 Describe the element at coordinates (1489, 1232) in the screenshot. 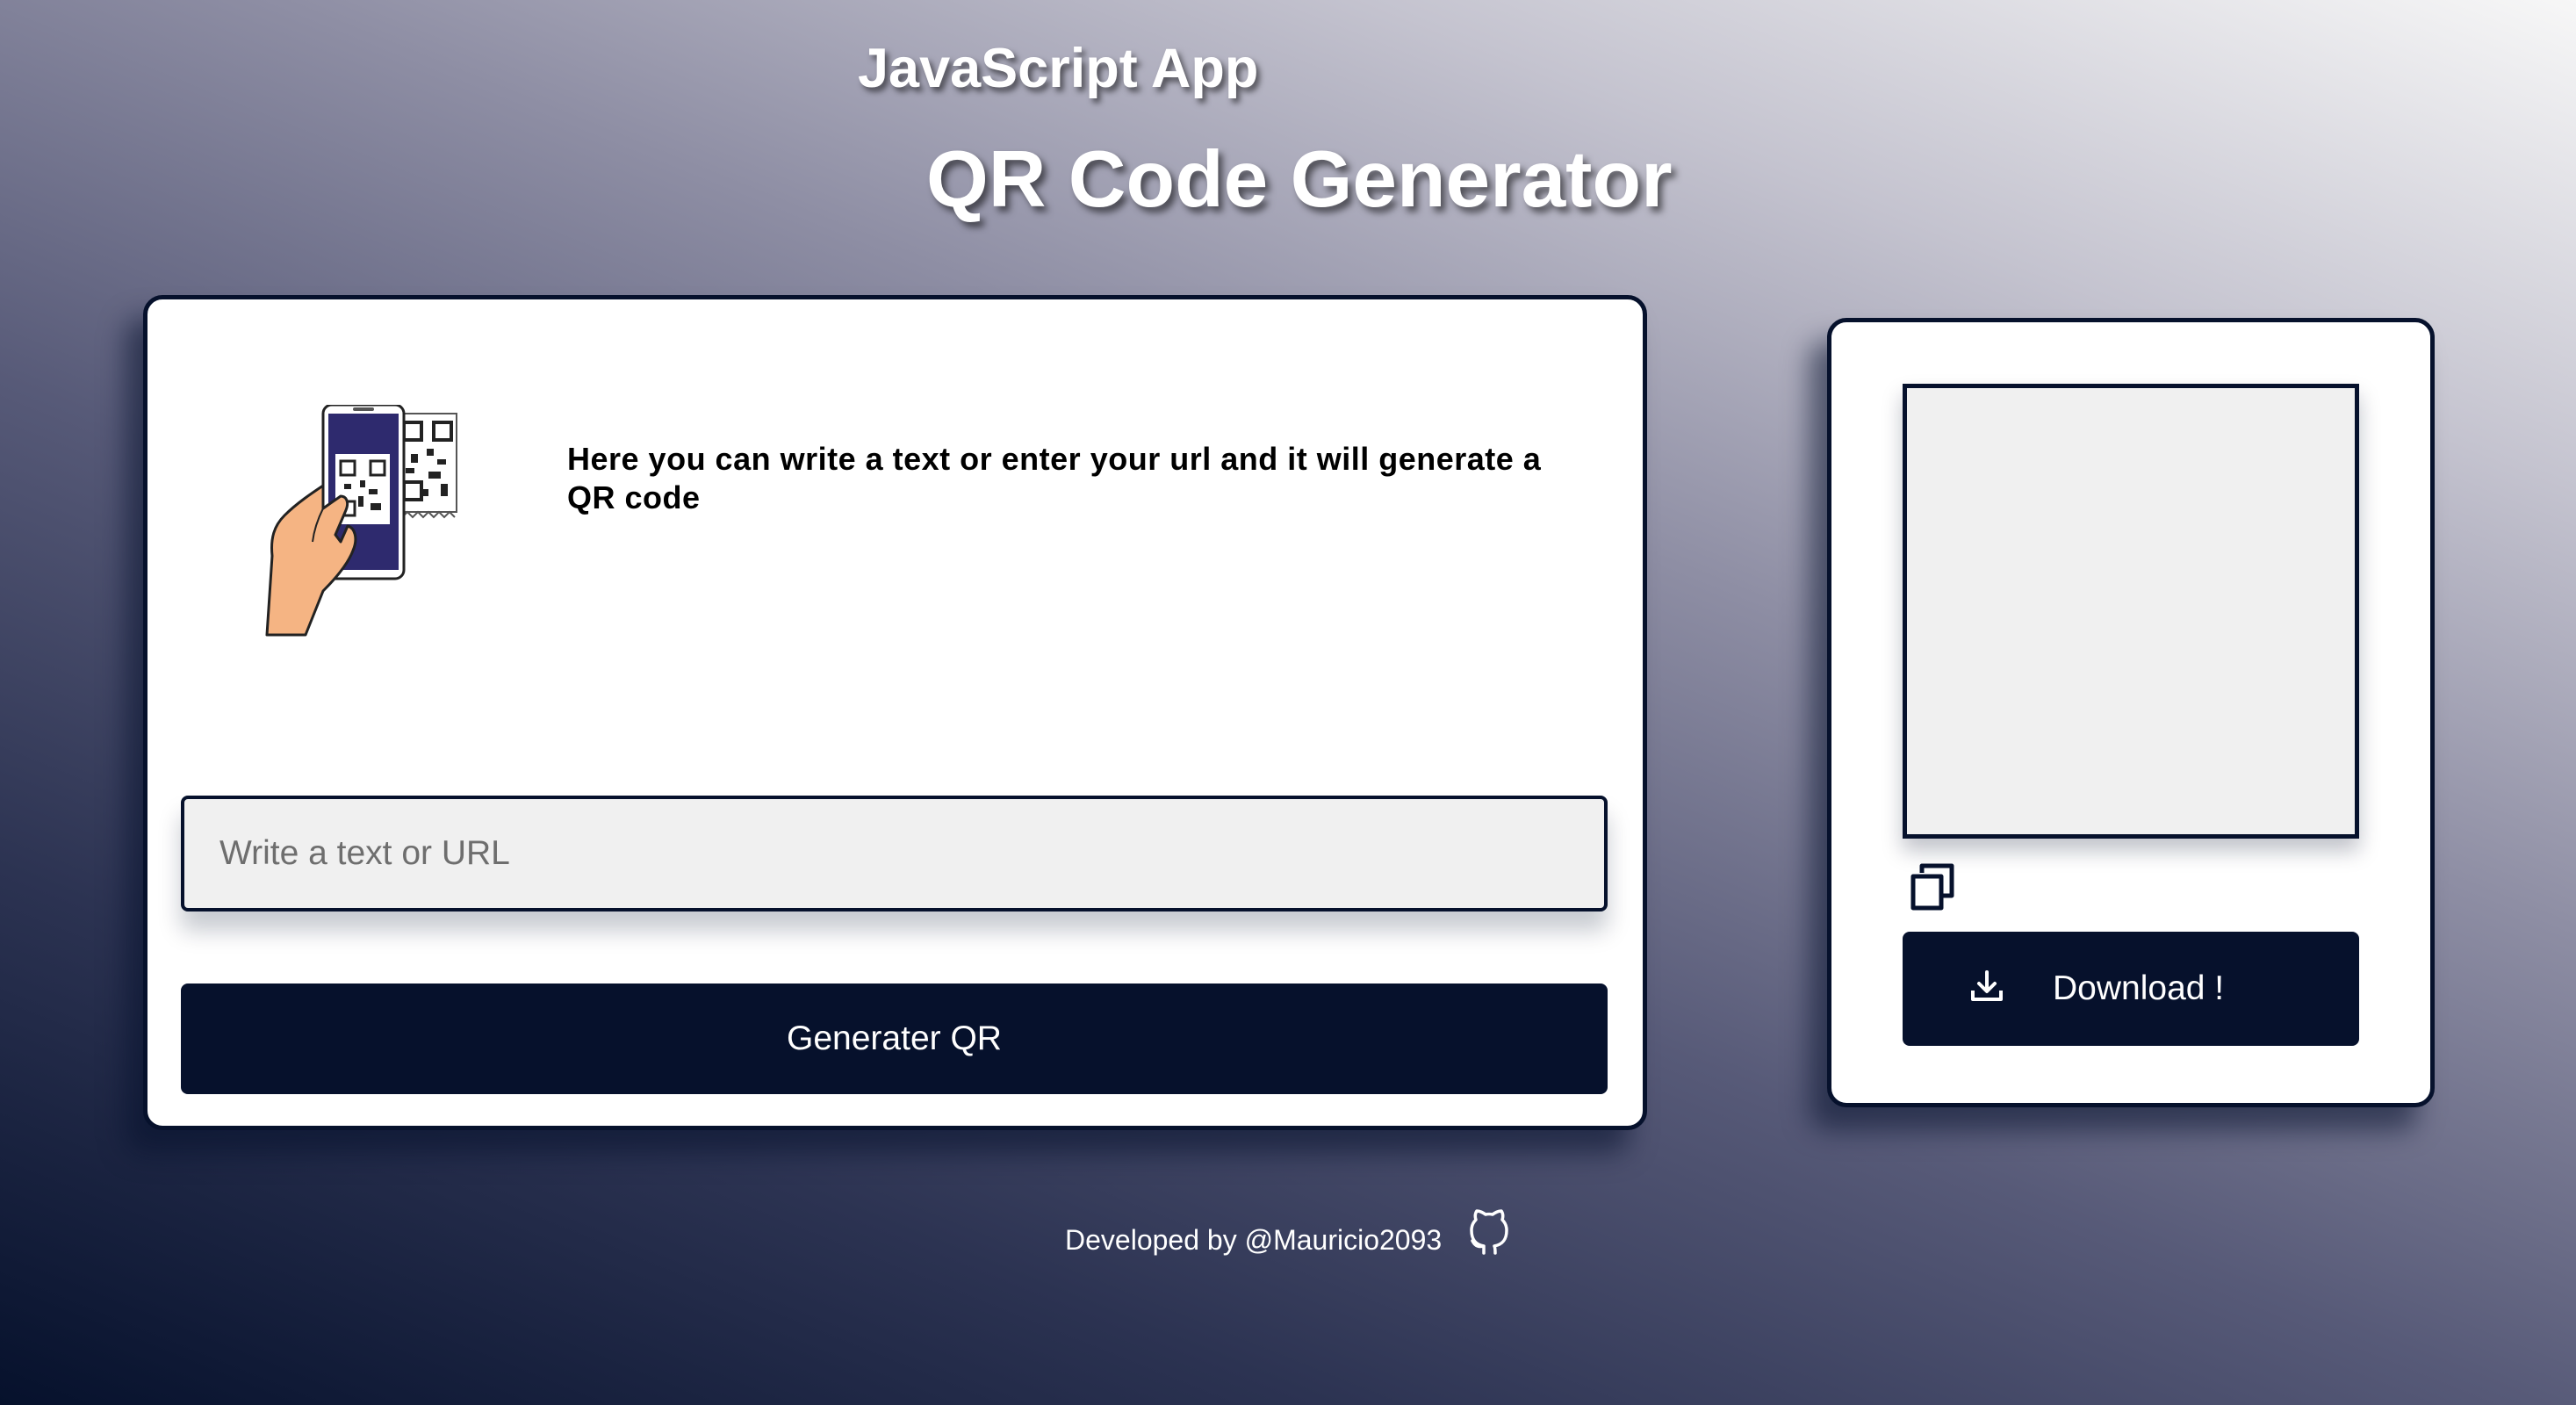

I see `github-icon` at that location.